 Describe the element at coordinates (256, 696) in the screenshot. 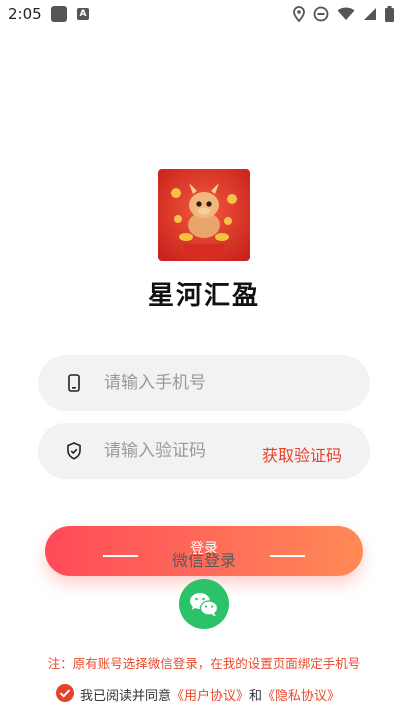

I see `agreement-and: 和` at that location.